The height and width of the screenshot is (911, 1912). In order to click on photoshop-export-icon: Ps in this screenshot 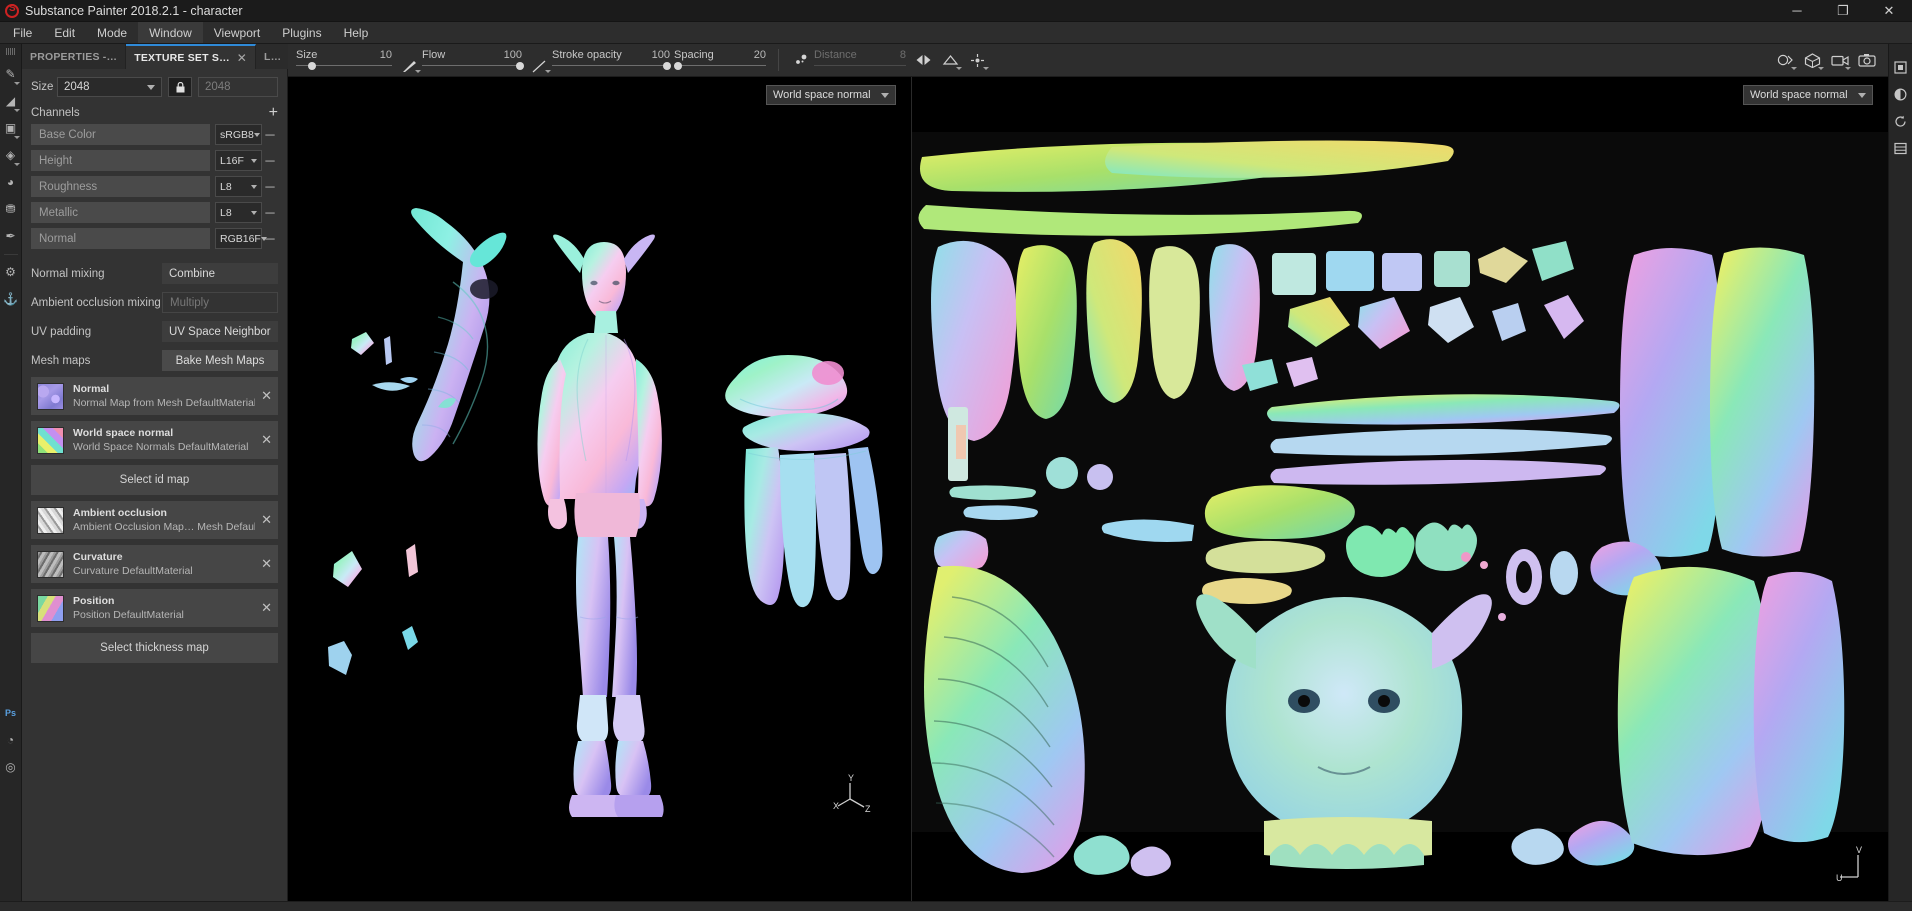, I will do `click(11, 713)`.